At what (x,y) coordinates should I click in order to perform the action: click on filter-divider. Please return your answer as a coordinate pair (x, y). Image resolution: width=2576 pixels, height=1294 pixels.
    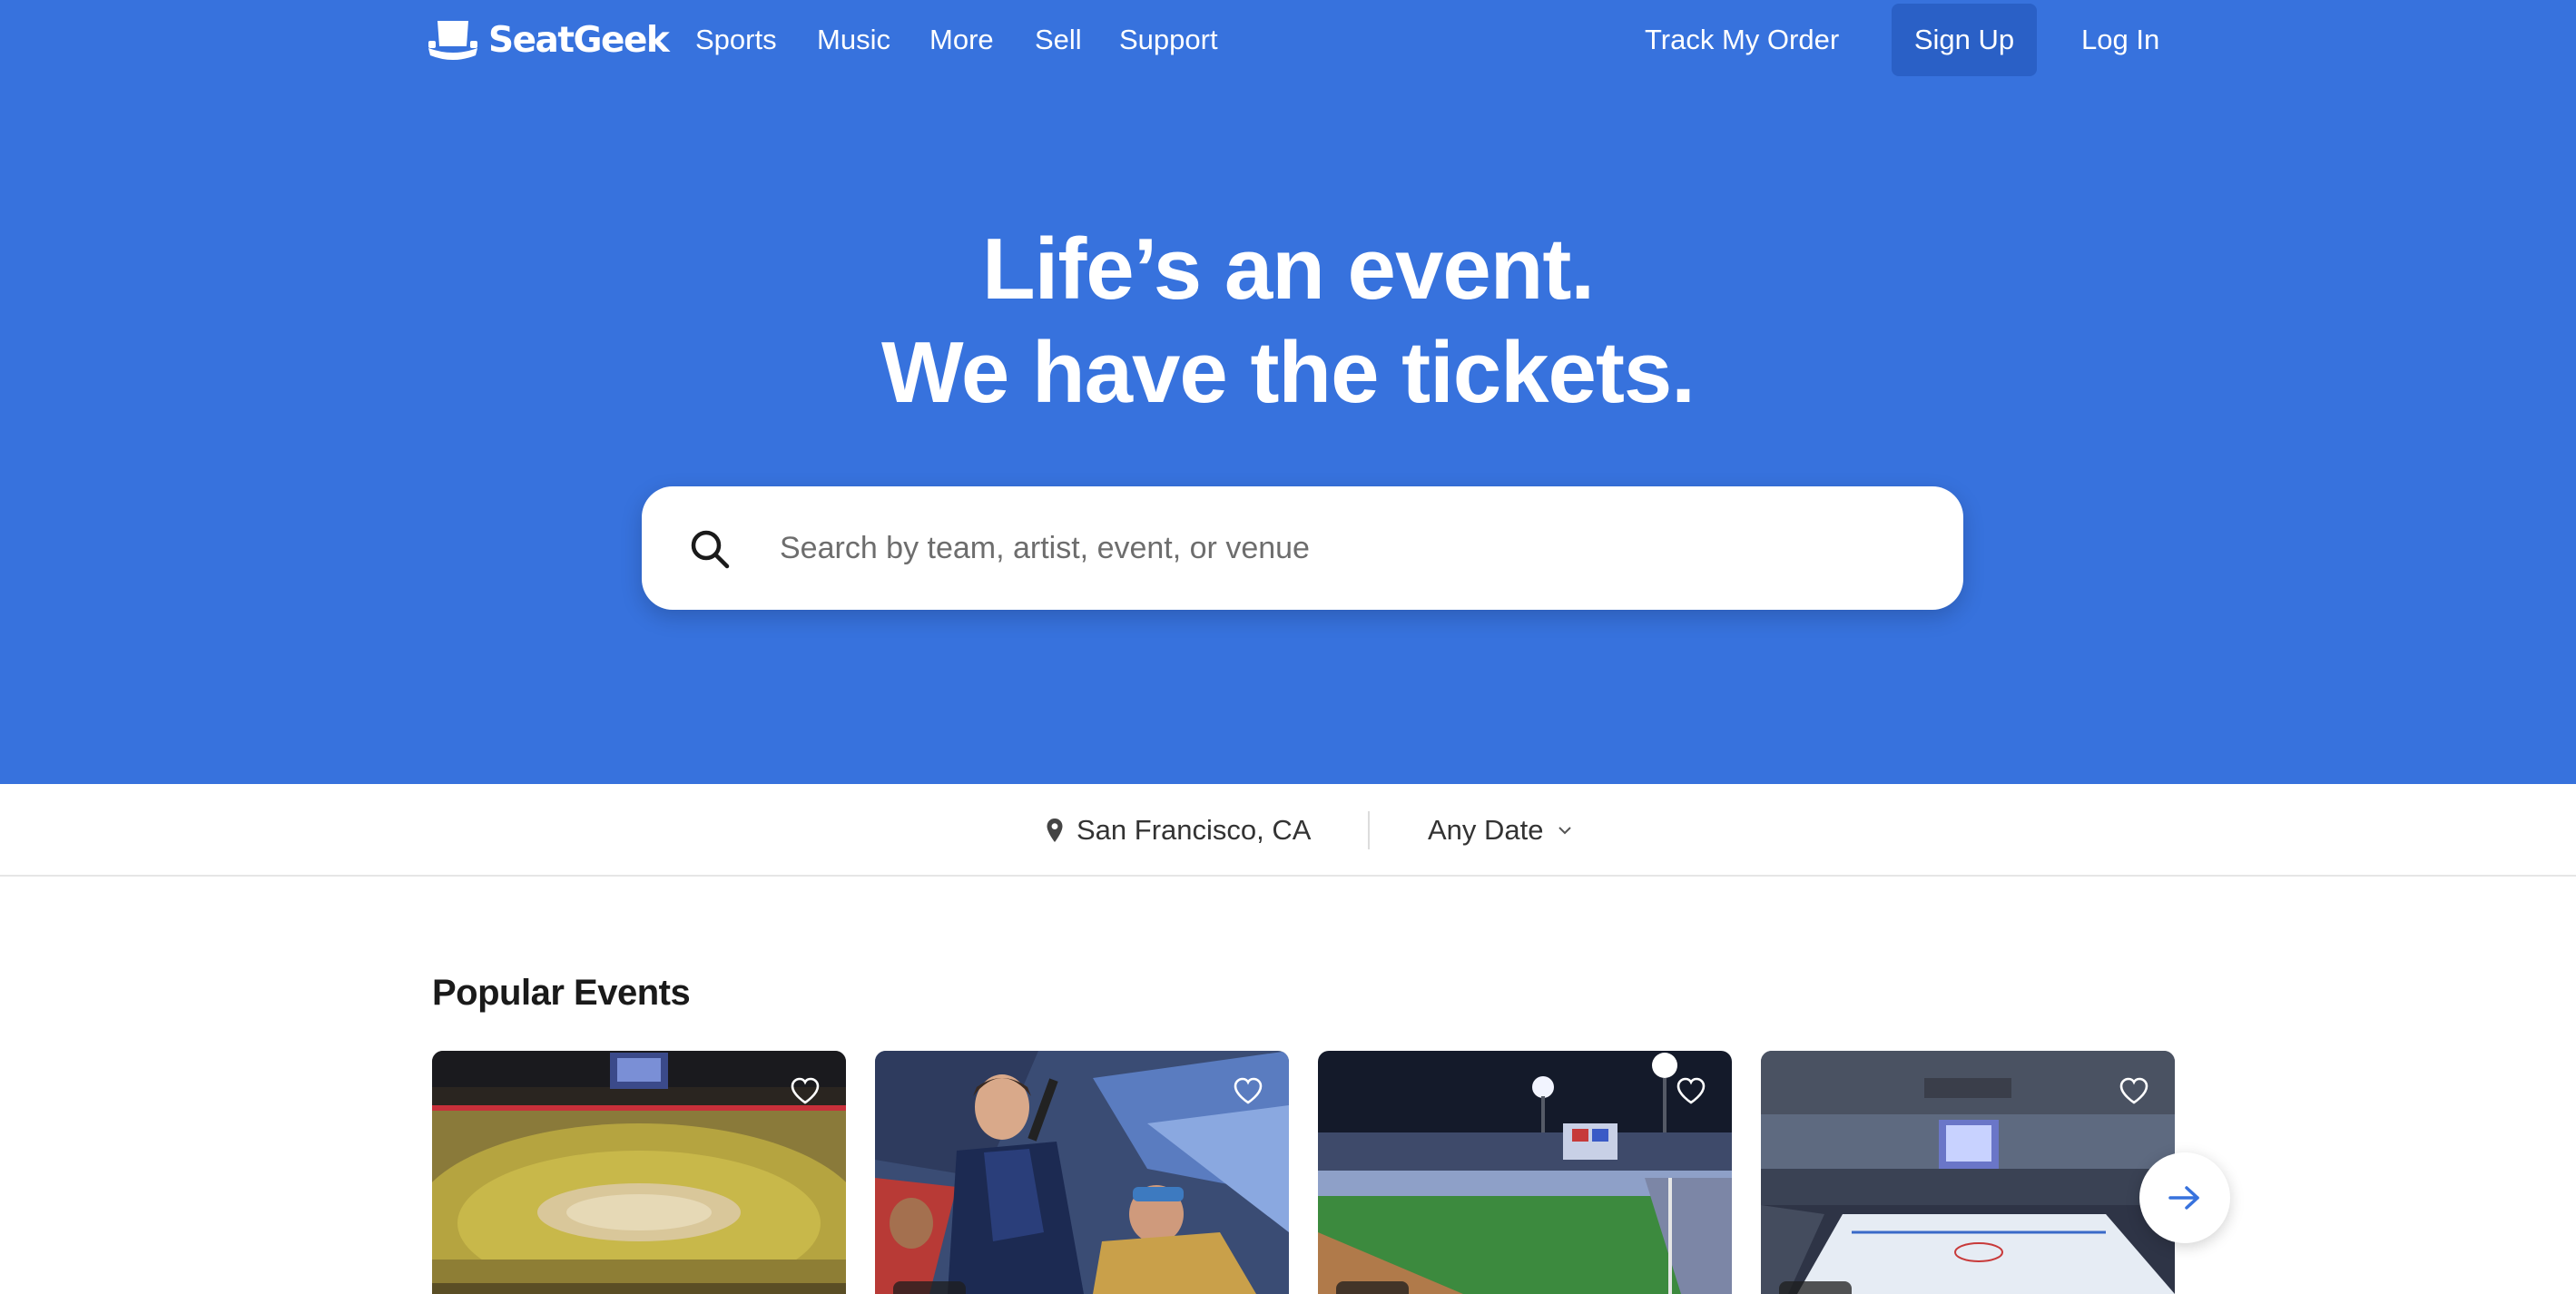
    Looking at the image, I should click on (1369, 830).